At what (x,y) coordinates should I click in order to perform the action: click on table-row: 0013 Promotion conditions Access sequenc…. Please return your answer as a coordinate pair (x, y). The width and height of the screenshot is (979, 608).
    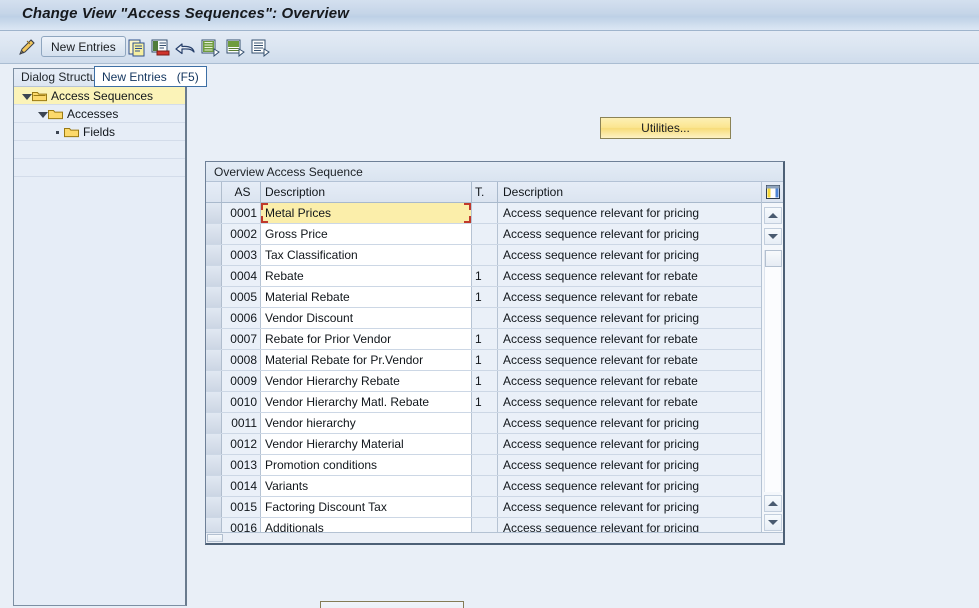
    Looking at the image, I should click on (494, 465).